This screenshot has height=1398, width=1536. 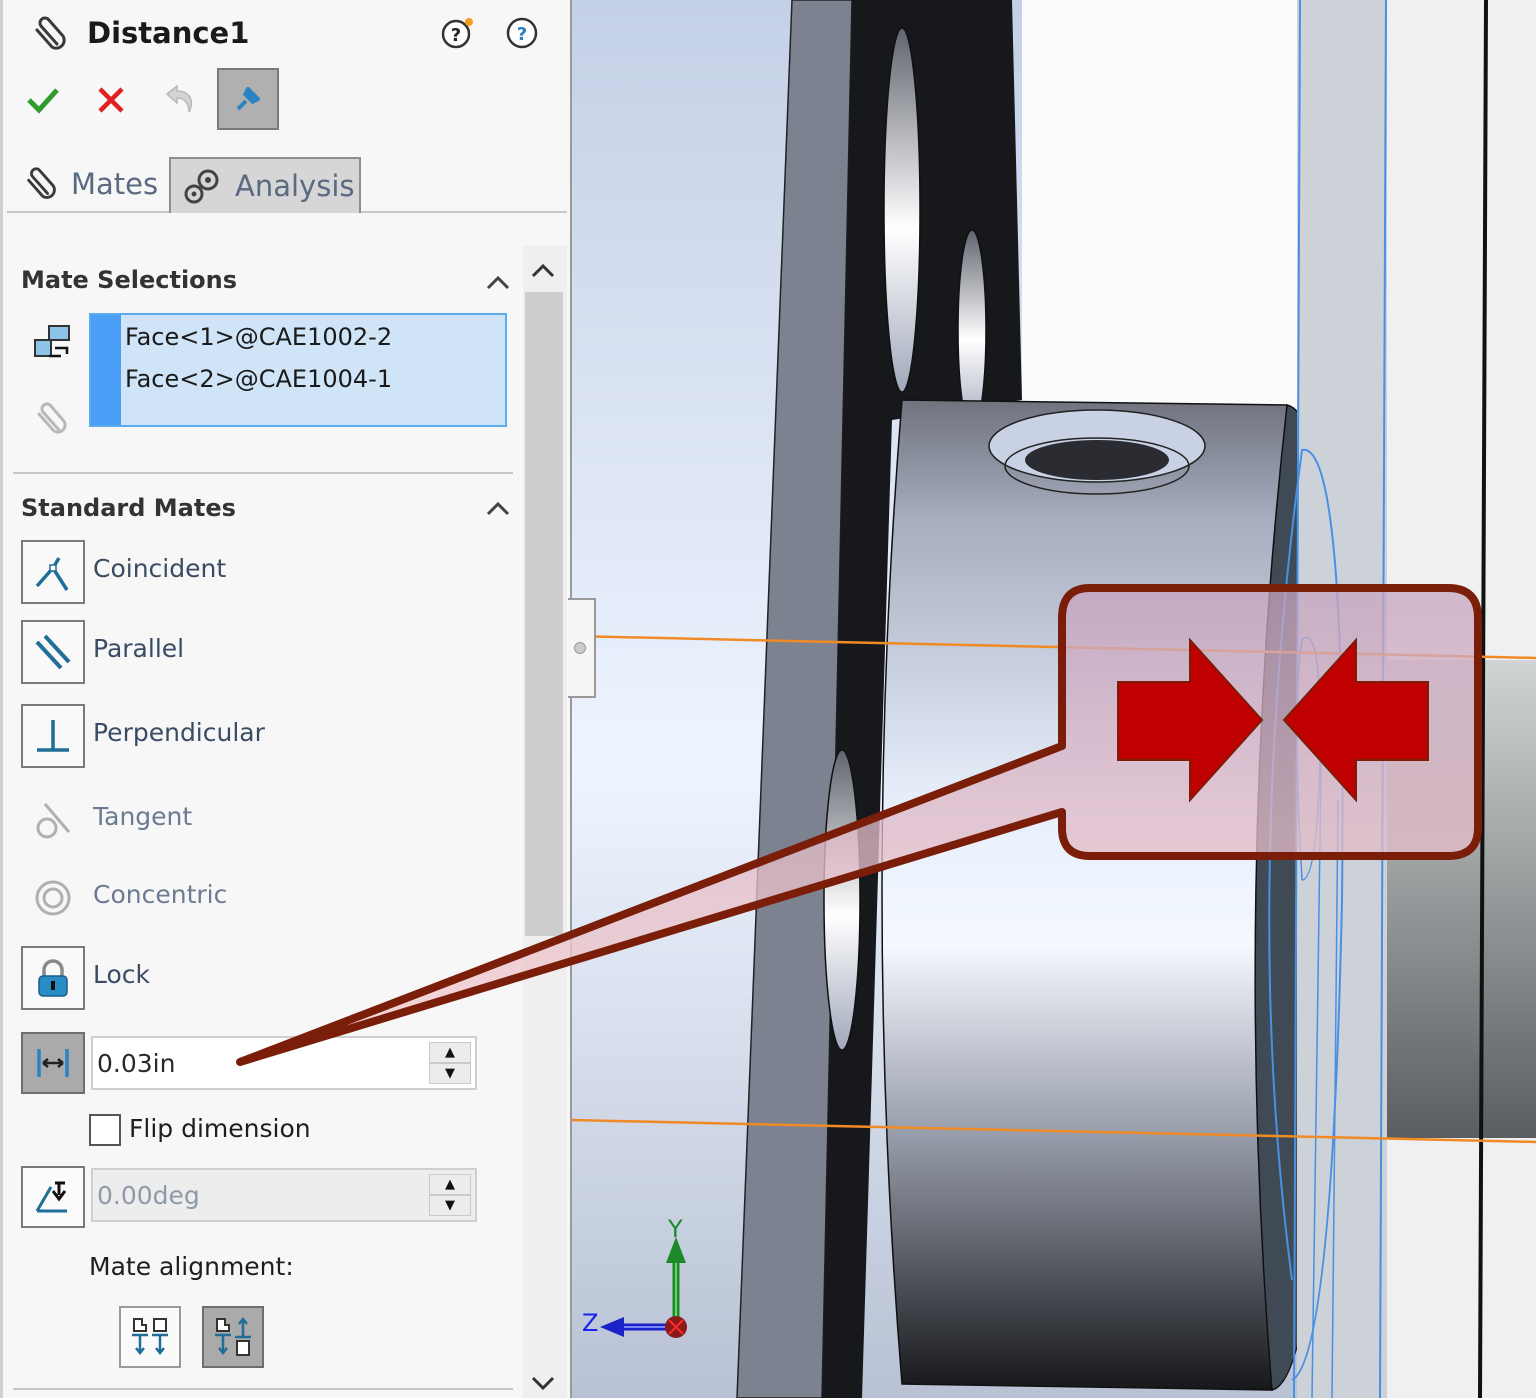 I want to click on scroll-thumb, so click(x=544, y=614).